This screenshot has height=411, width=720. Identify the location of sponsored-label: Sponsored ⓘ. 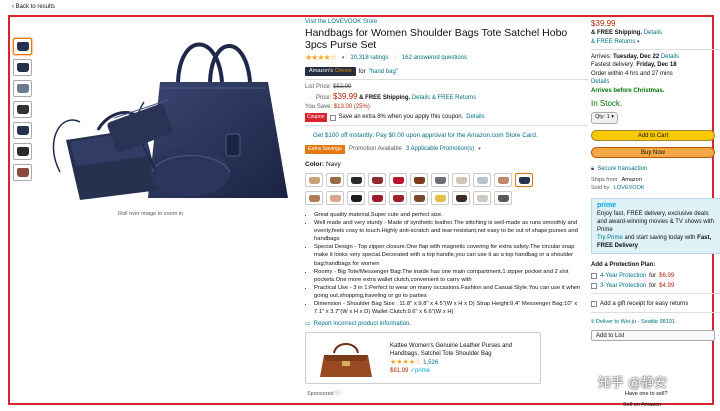
(324, 394).